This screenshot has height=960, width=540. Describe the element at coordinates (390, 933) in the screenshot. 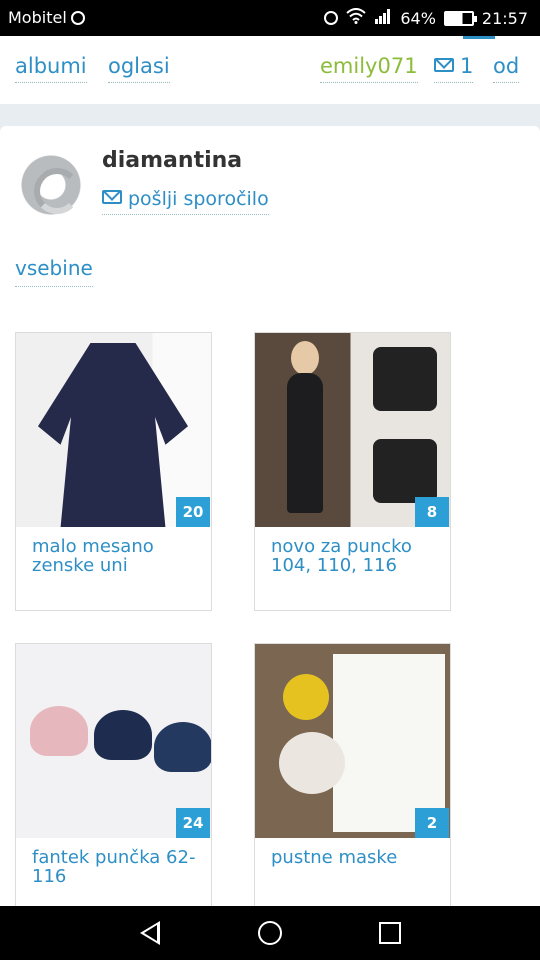

I see `recent-apps-icon` at that location.